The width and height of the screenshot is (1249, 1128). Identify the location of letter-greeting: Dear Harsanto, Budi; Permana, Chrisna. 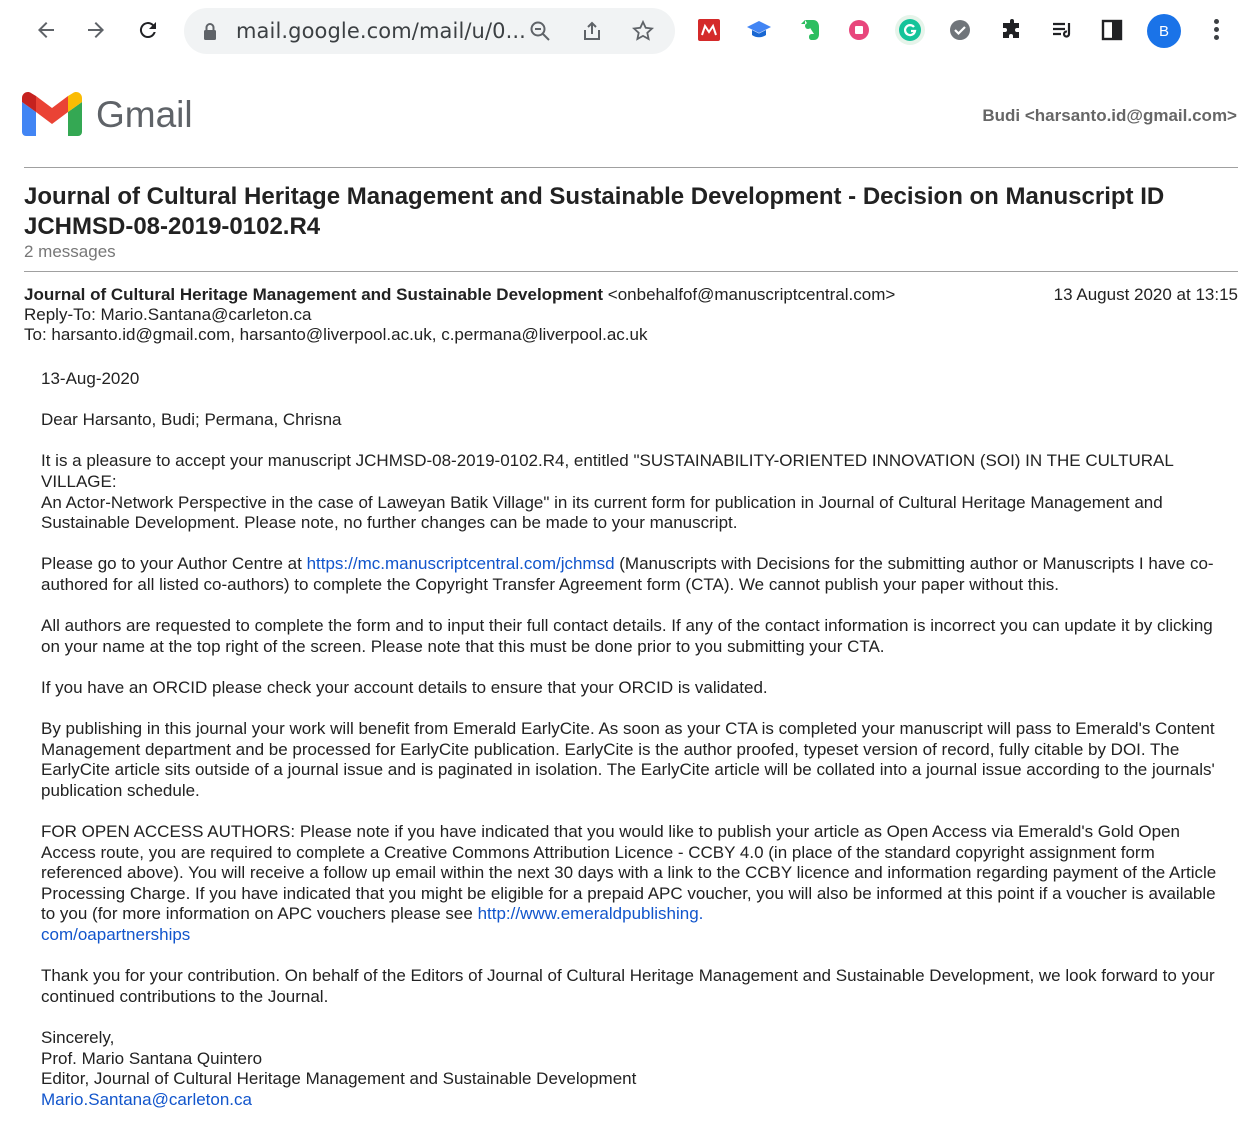
(191, 420).